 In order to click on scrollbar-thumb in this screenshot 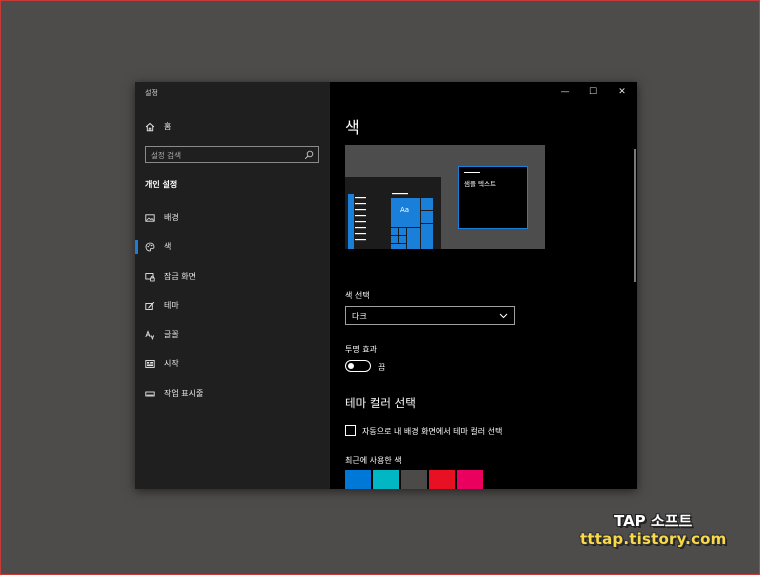, I will do `click(635, 215)`.